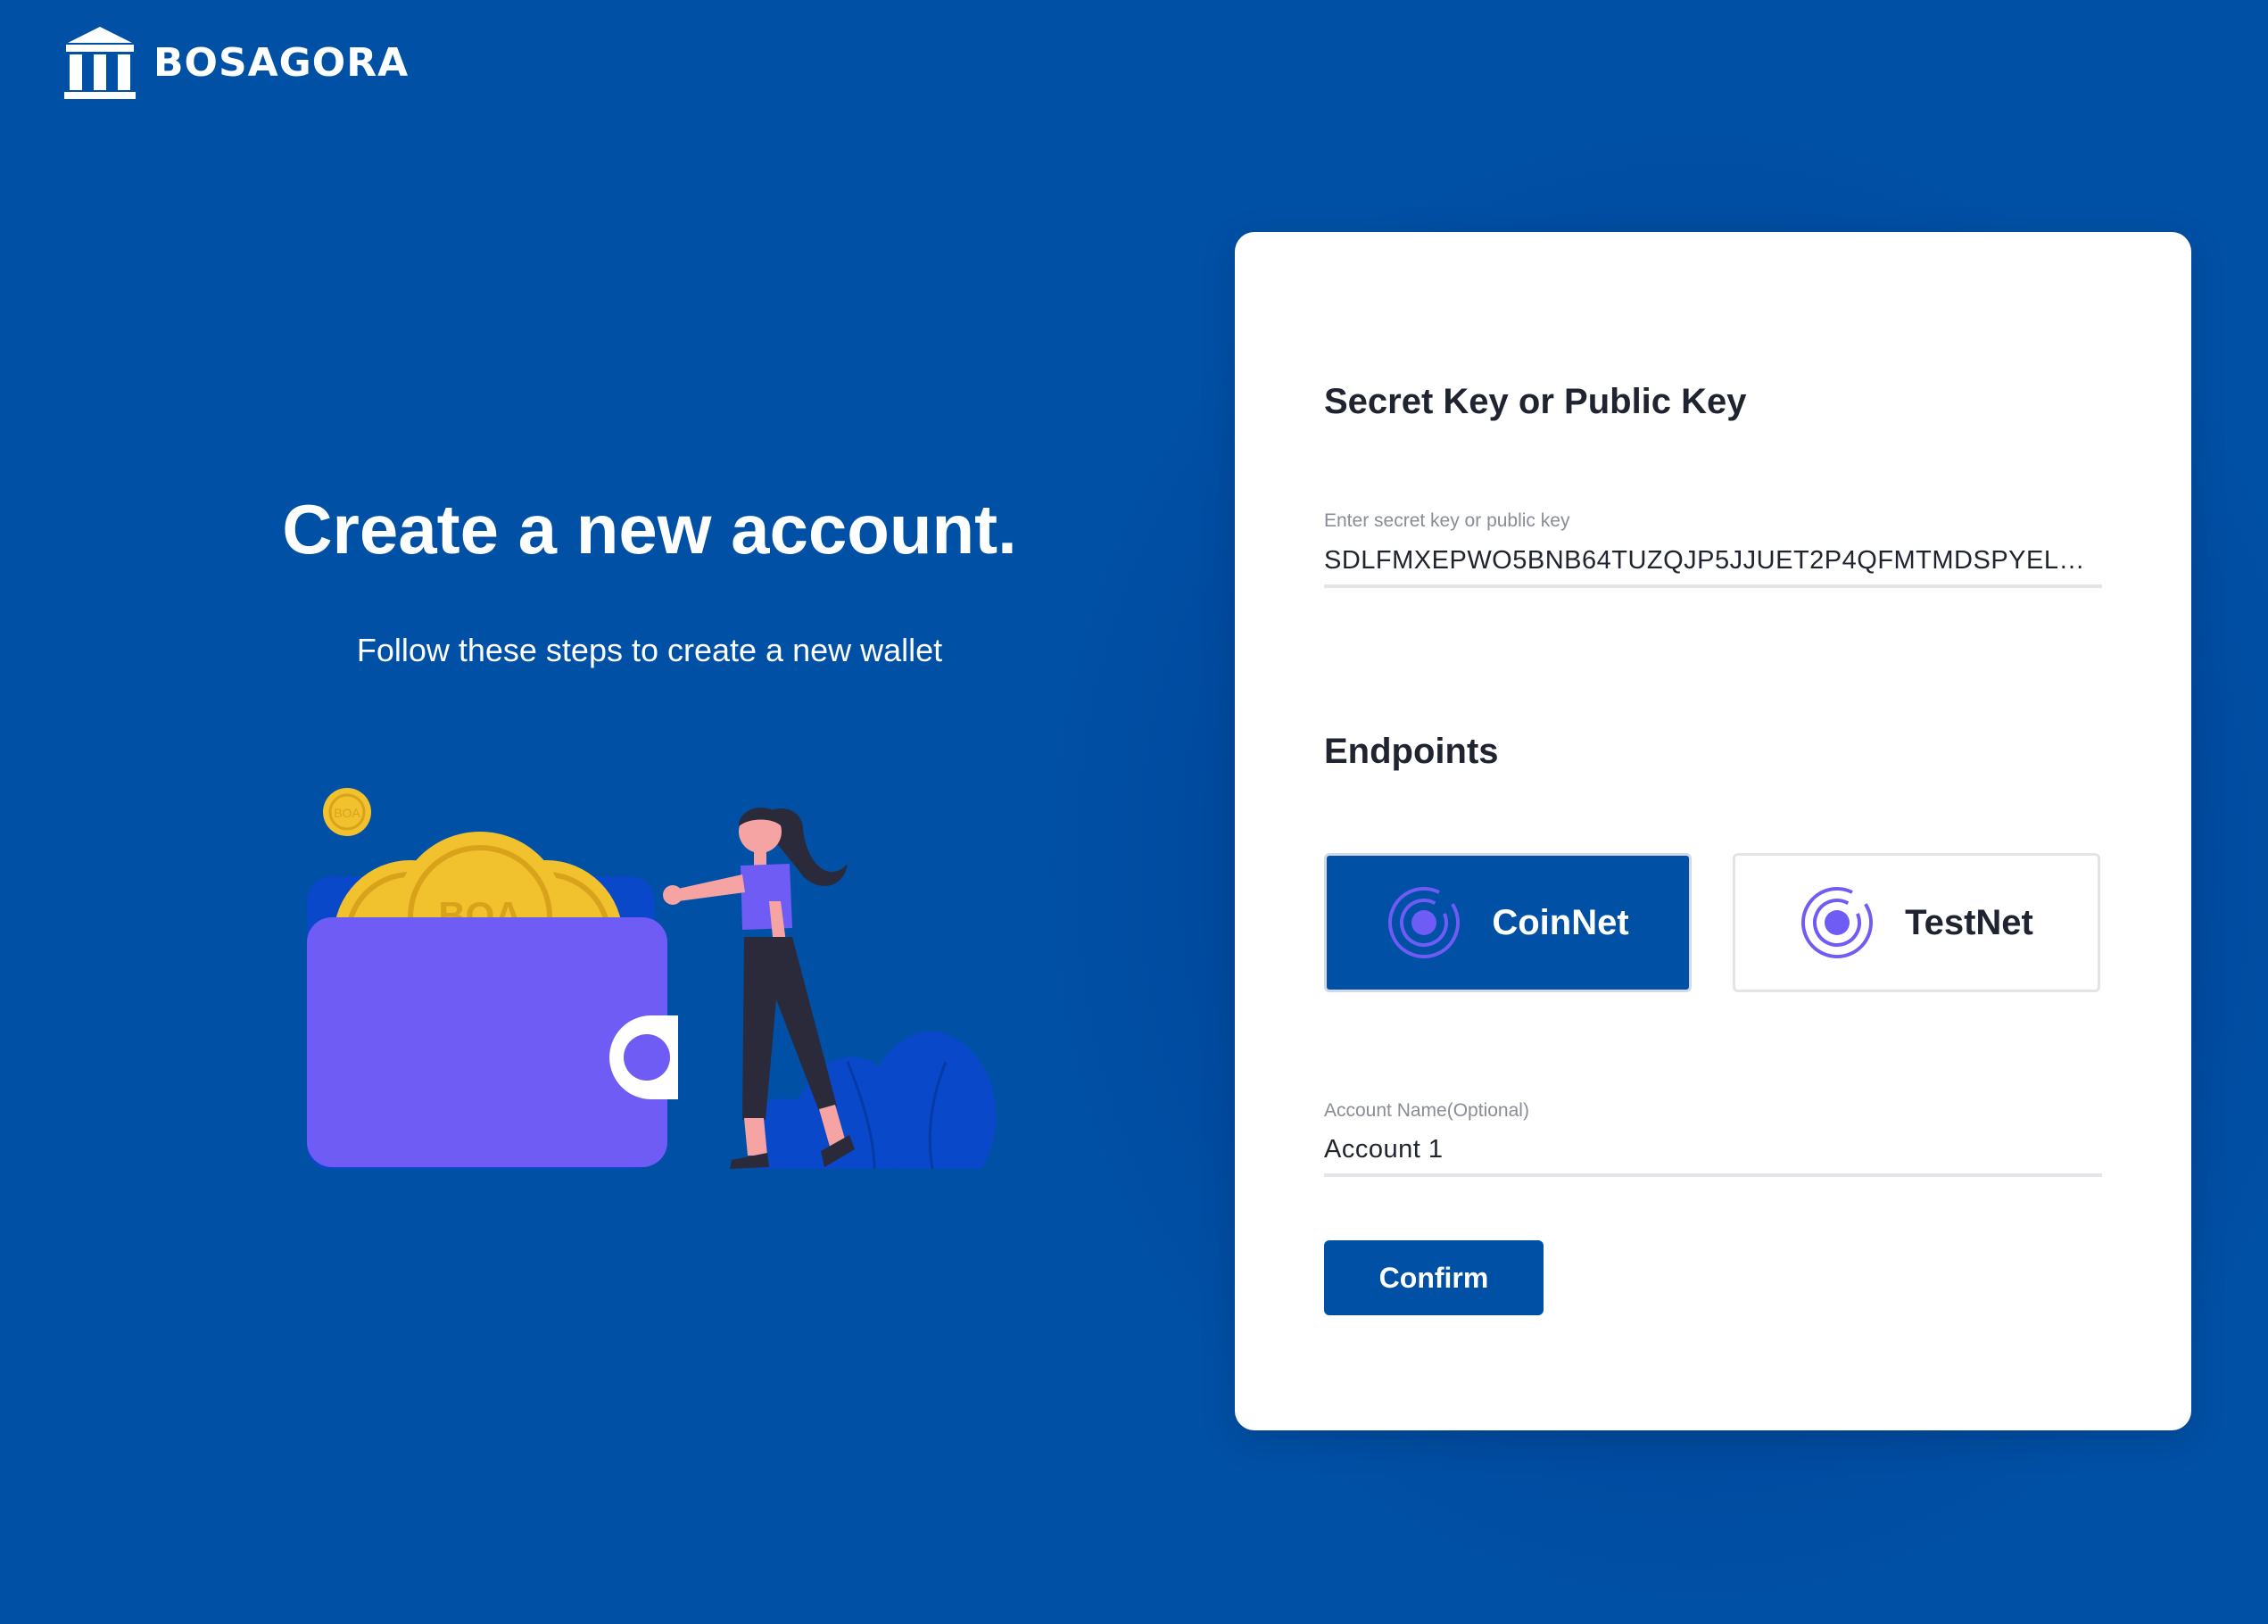 The image size is (2268, 1624). What do you see at coordinates (1434, 1277) in the screenshot?
I see `confirm-button: Confirm` at bounding box center [1434, 1277].